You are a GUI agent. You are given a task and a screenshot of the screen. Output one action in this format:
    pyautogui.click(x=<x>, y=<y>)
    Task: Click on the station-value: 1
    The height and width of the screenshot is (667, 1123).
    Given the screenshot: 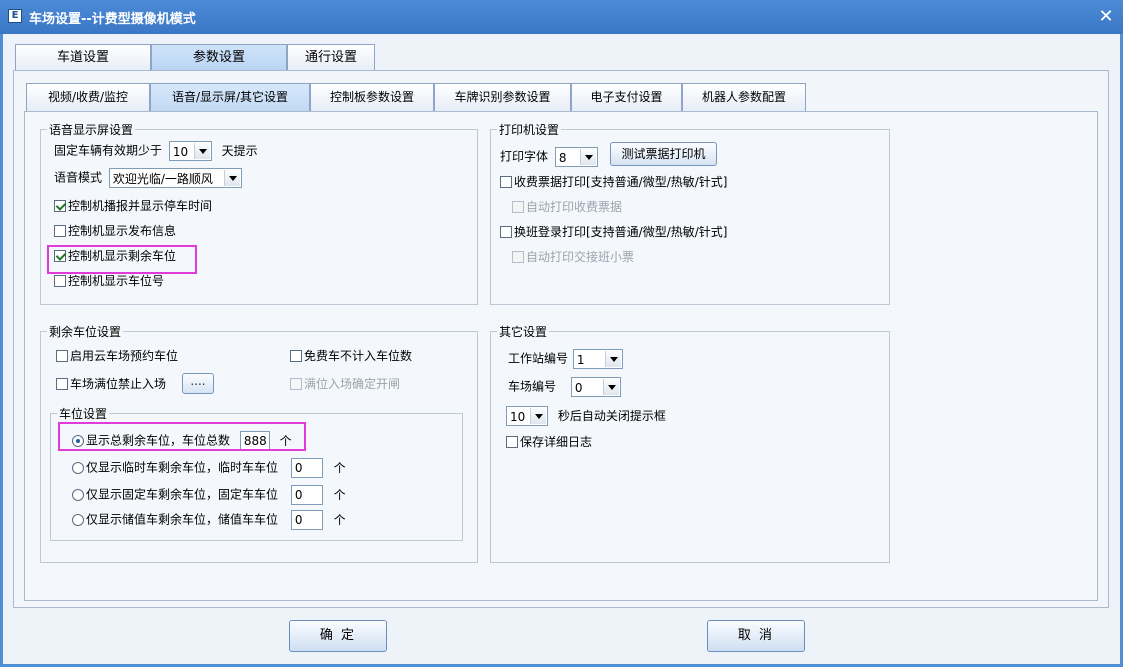 What is the action you would take?
    pyautogui.click(x=580, y=360)
    